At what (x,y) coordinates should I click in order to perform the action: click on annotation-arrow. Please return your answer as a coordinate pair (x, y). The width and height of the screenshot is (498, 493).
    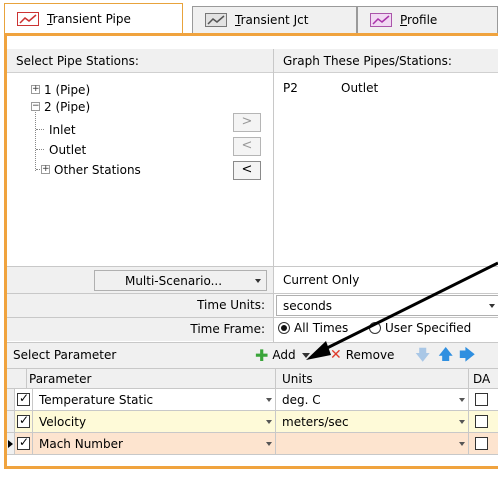
    Looking at the image, I should click on (402, 310).